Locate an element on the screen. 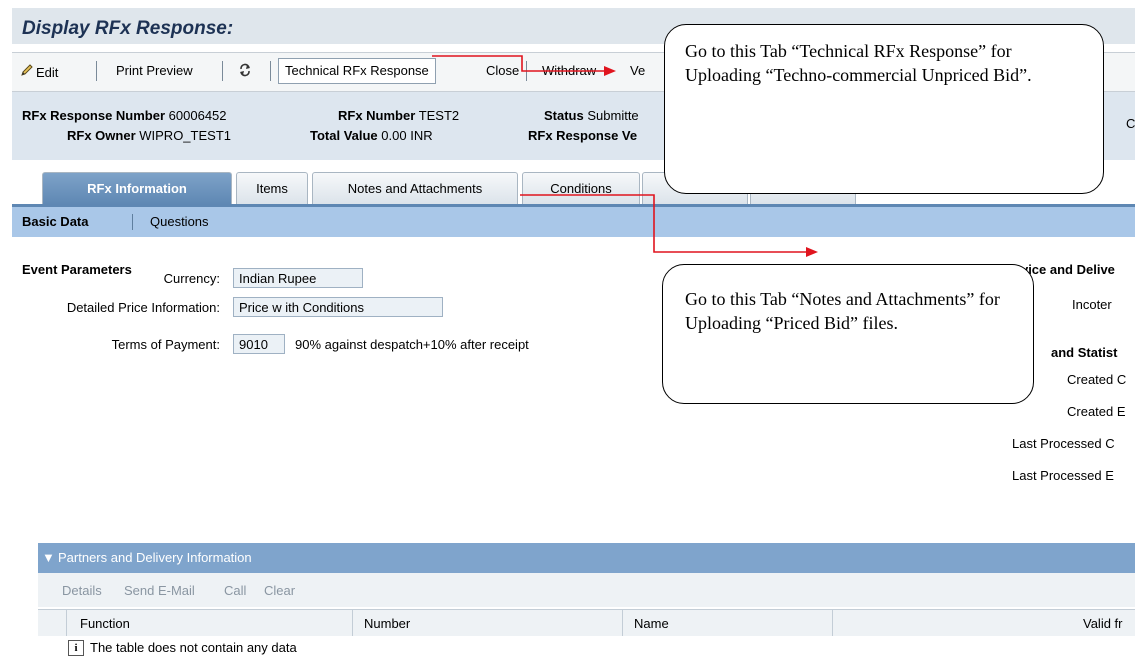 The height and width of the screenshot is (660, 1135). technical-rfx-response-button: Technical RFx Response is located at coordinates (357, 71).